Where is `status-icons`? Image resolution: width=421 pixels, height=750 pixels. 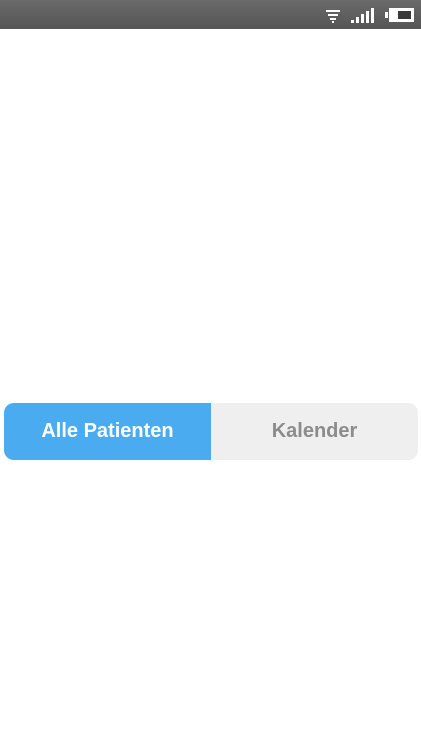 status-icons is located at coordinates (370, 14).